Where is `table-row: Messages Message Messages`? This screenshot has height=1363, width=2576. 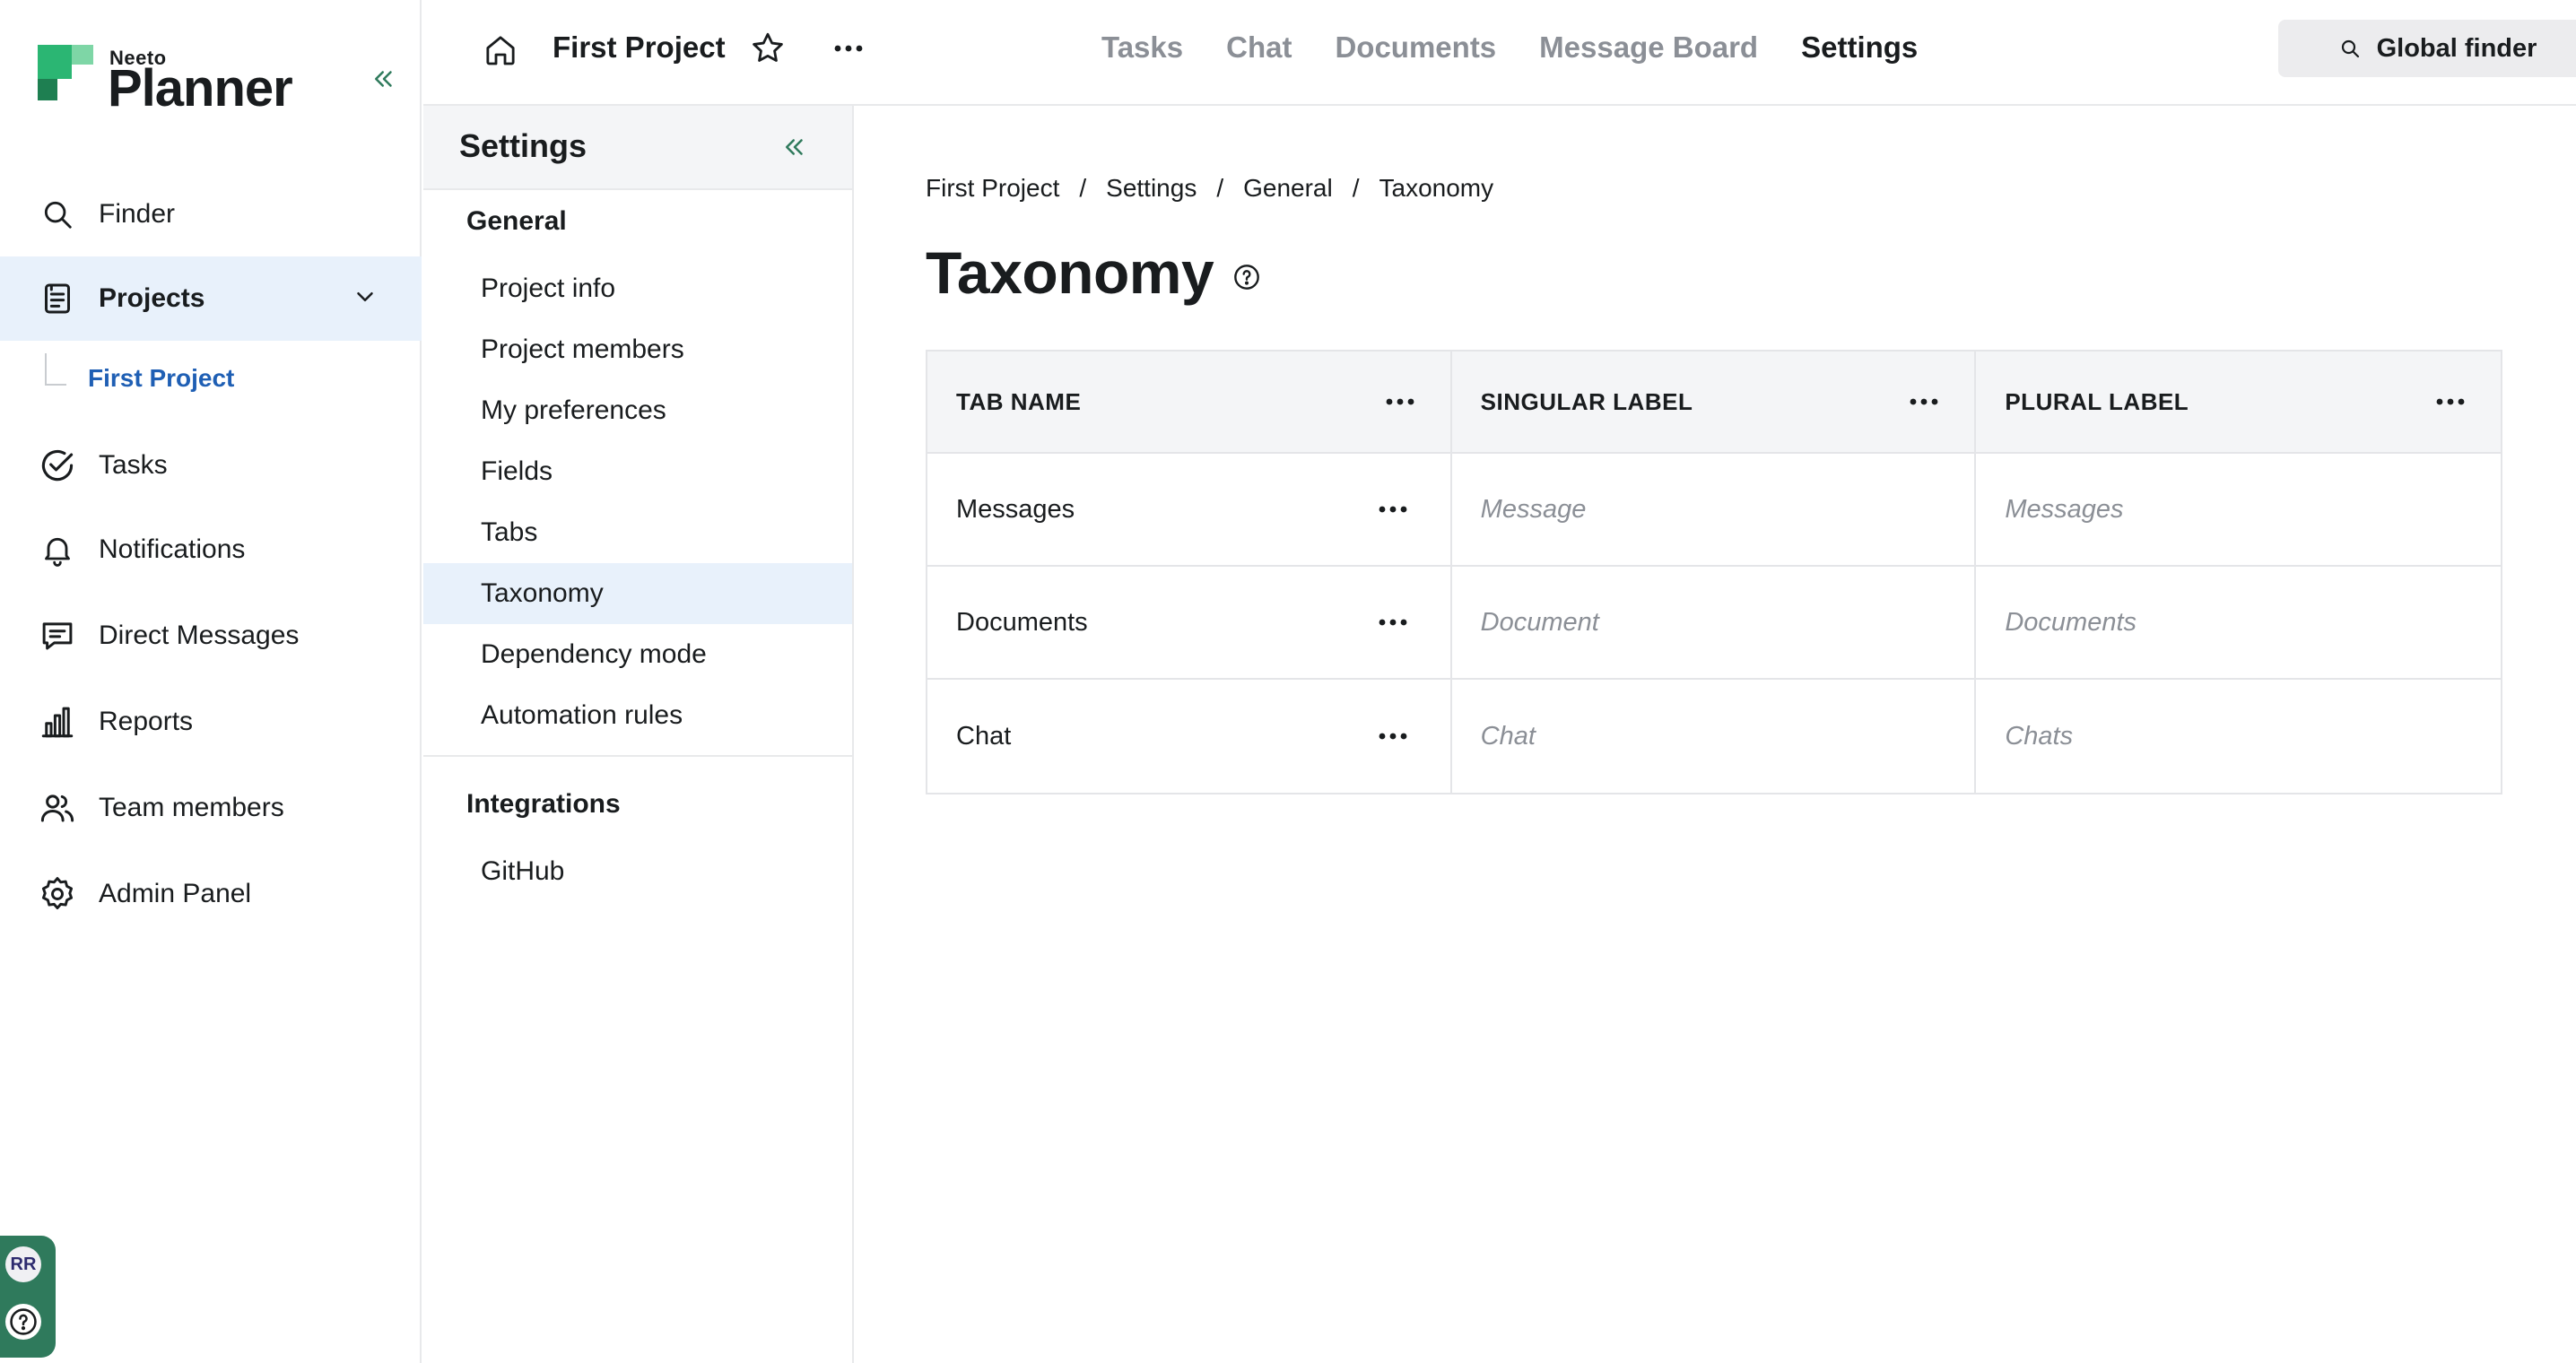 table-row: Messages Message Messages is located at coordinates (1714, 510).